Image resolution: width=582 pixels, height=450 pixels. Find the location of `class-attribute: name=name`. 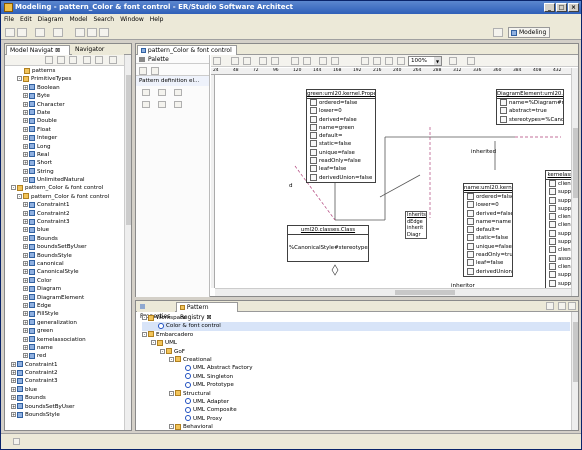

class-attribute: name=name is located at coordinates (488, 222).